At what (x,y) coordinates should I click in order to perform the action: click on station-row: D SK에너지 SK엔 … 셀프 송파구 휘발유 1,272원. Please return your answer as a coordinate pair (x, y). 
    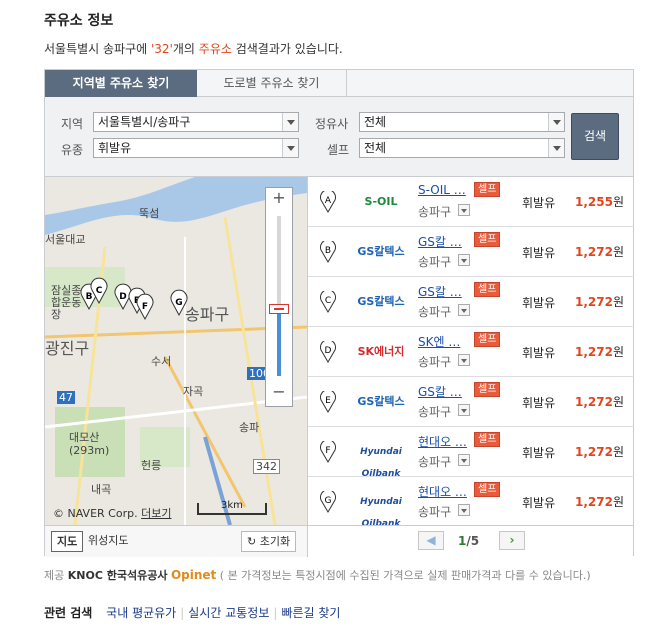
    Looking at the image, I should click on (471, 352).